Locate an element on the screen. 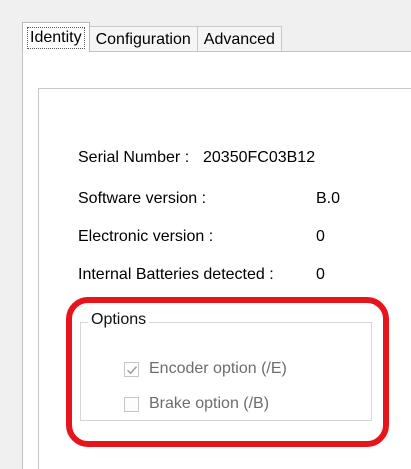 This screenshot has width=411, height=469. batteries-detected-label: Internal Batteries detected : is located at coordinates (176, 274).